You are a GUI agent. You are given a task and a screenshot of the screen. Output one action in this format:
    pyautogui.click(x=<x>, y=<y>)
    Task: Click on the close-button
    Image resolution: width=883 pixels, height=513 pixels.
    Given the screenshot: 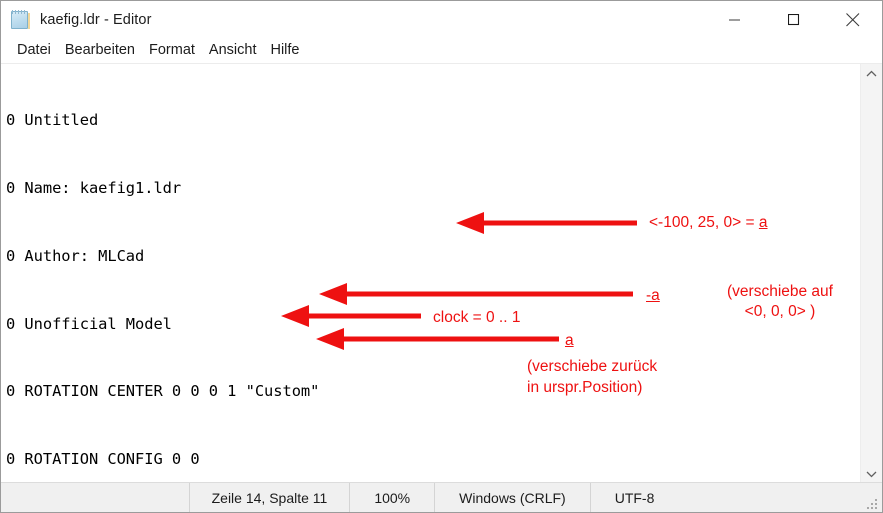 What is the action you would take?
    pyautogui.click(x=852, y=19)
    